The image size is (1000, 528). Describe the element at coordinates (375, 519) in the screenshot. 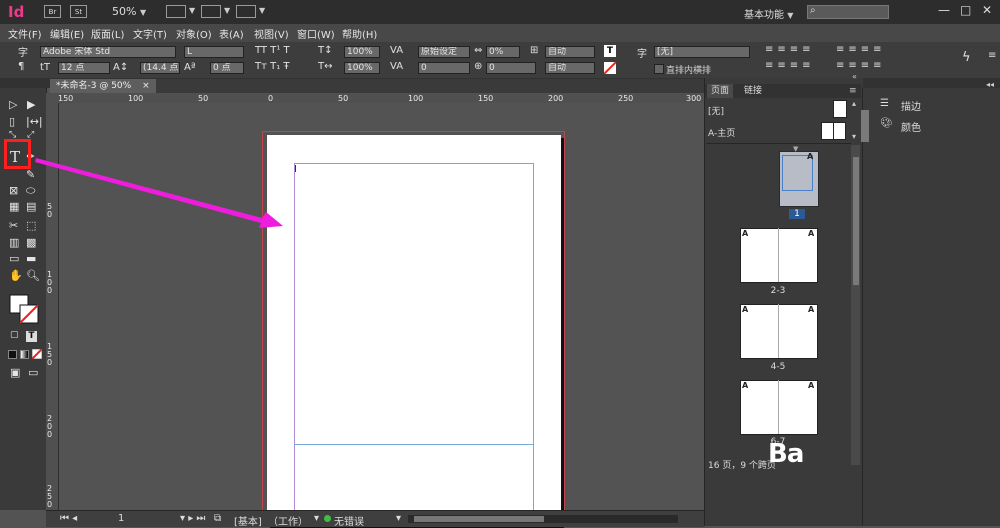

I see `status-bar: ⏮ ◂ 1 ▾ ▸ ⏭ ⧉ [基本] （工作） ▾ 无错误 ▾` at that location.